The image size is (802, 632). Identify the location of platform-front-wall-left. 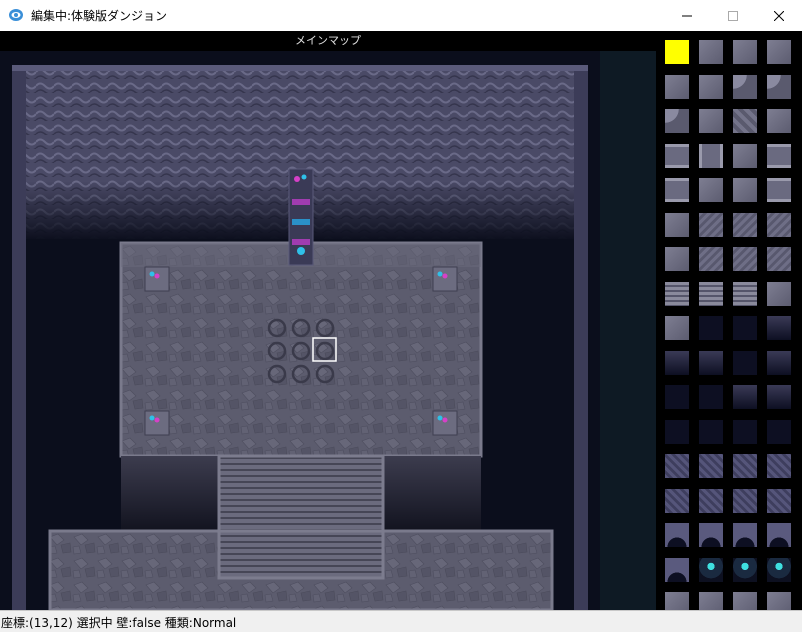
(170, 493).